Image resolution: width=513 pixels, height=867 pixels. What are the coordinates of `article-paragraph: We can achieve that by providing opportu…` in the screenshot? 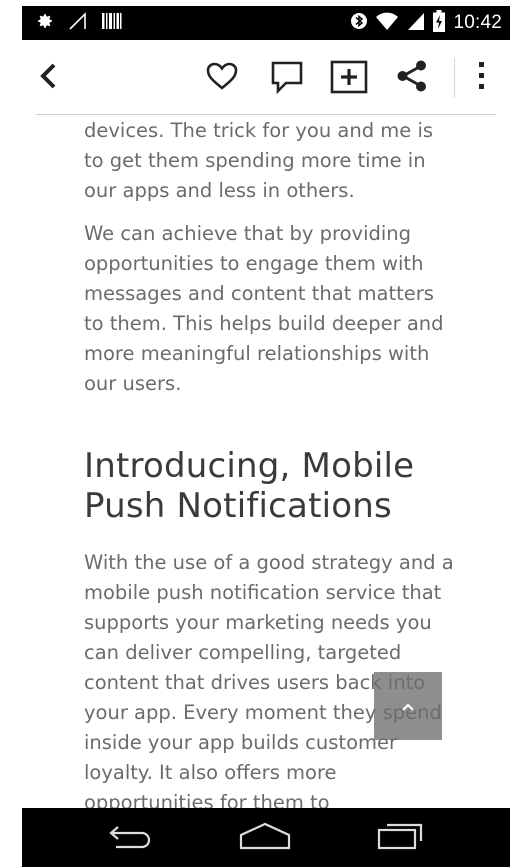 It's located at (264, 308).